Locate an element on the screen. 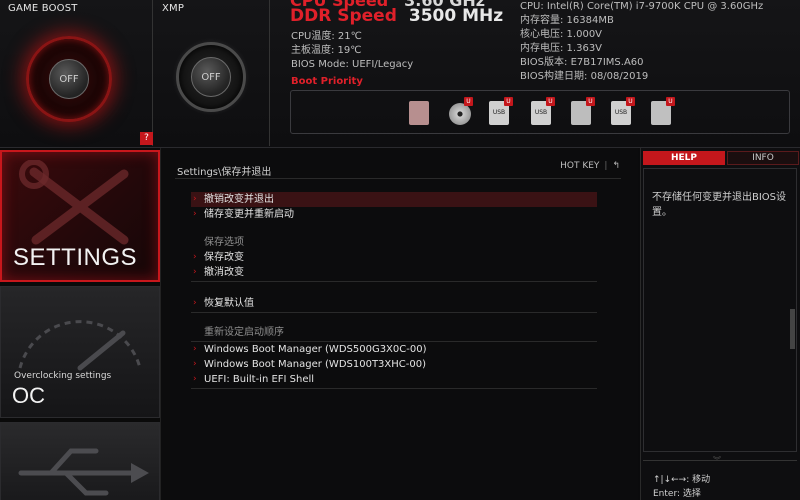  usb-symbol-icon is located at coordinates (83, 472).